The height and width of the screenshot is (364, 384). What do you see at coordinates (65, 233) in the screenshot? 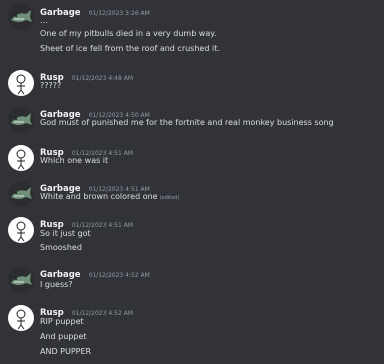
I see `message-text: So it just got` at bounding box center [65, 233].